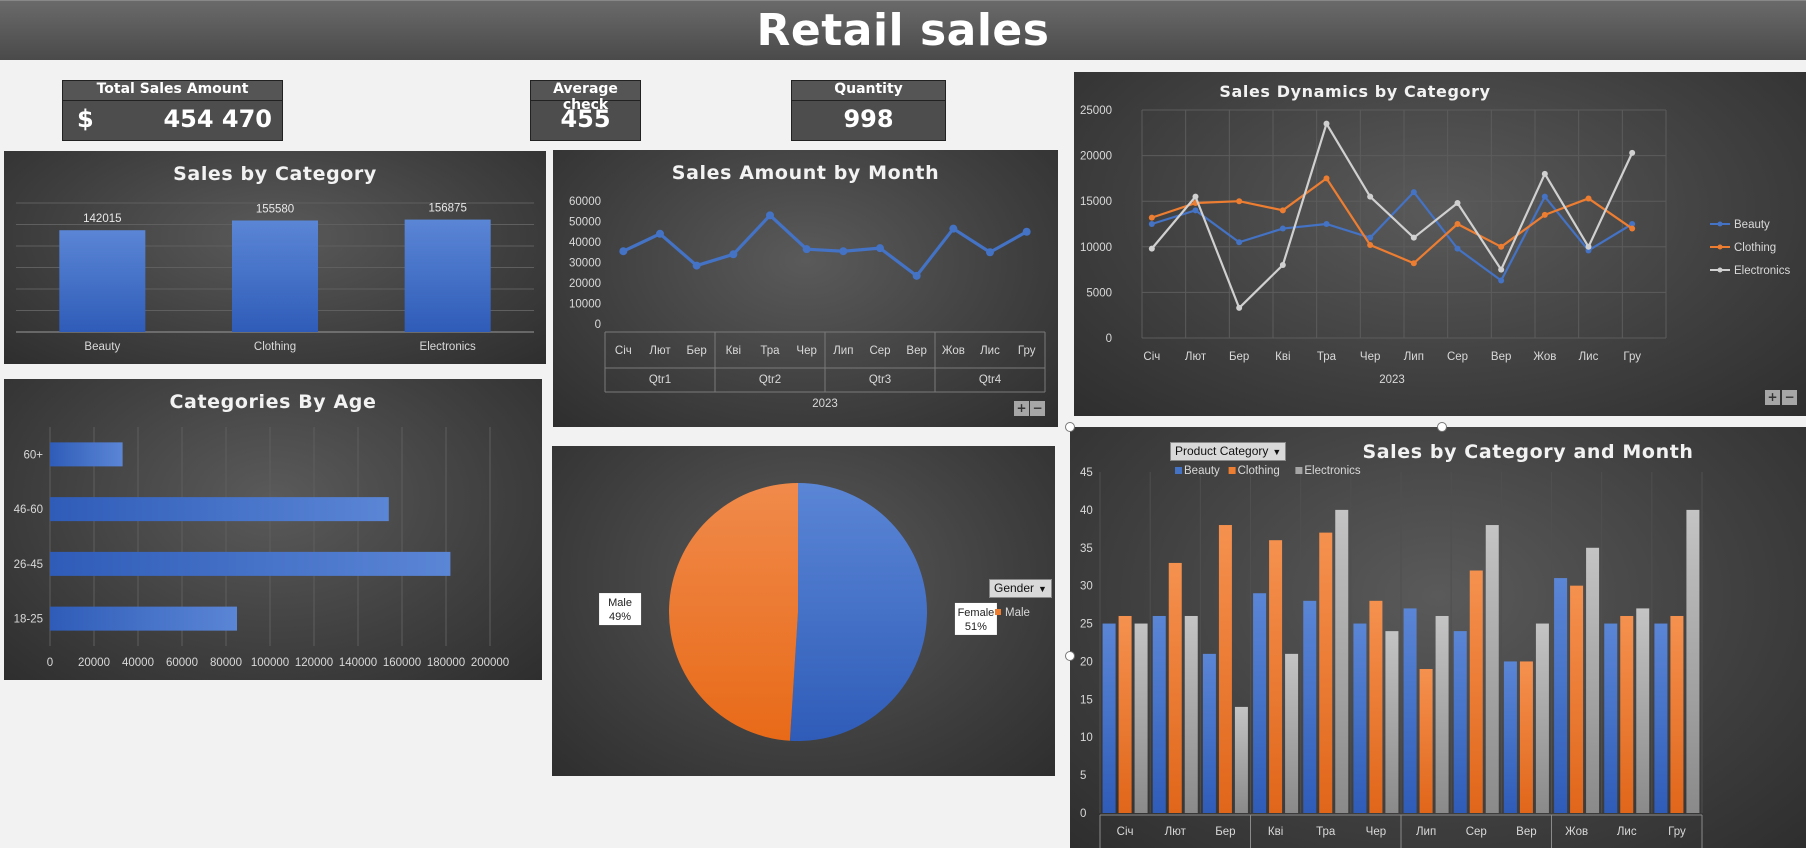 This screenshot has width=1806, height=848. What do you see at coordinates (821, 612) in the screenshot?
I see `gender-pie-plot: Female51%FemaleMale49%Male` at bounding box center [821, 612].